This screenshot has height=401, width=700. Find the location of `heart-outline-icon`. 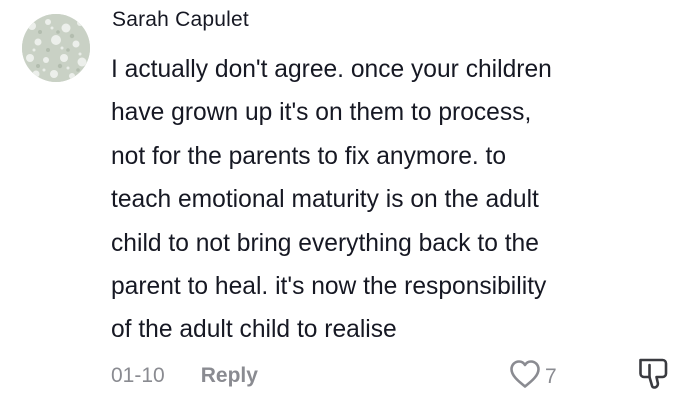

heart-outline-icon is located at coordinates (525, 376).